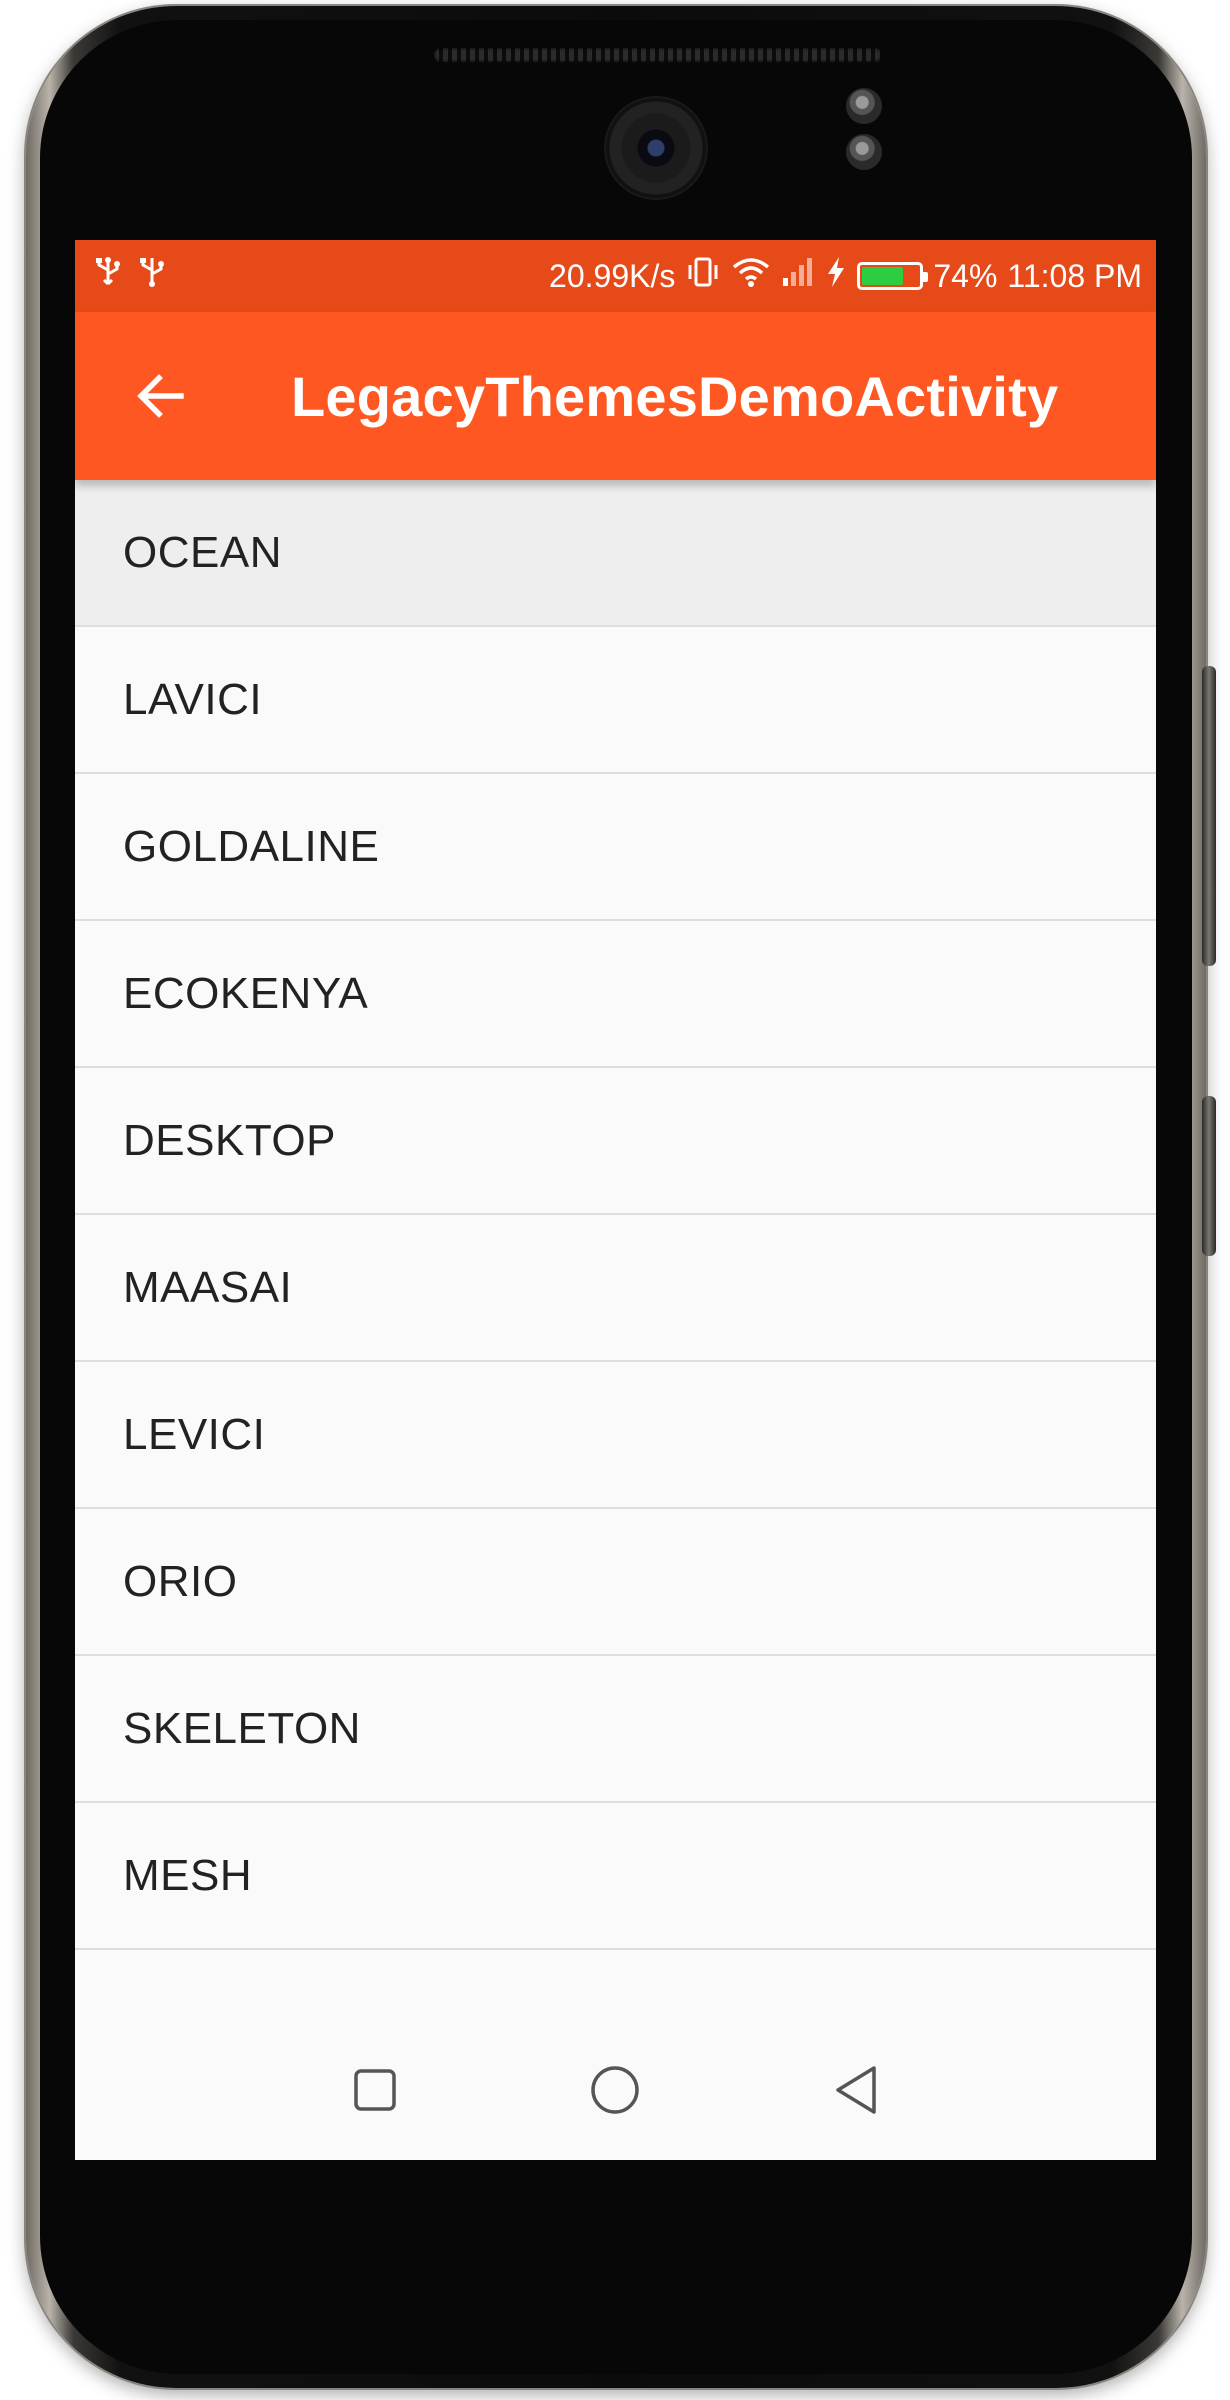 This screenshot has height=2400, width=1230. I want to click on back-button, so click(856, 2090).